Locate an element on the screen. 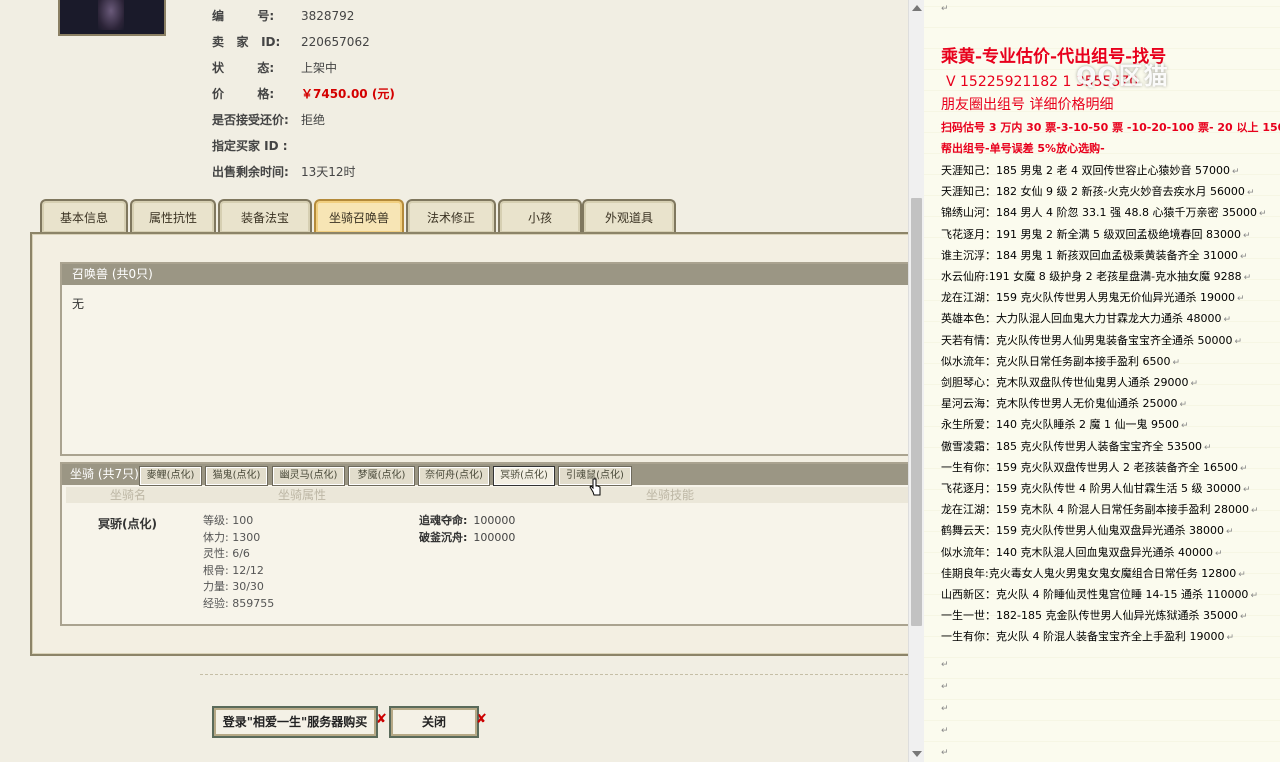  account-line: 永生所爱：140 克火队睡杀 2 魔 1 仙一鬼 9500 ↵ is located at coordinates (1065, 424).